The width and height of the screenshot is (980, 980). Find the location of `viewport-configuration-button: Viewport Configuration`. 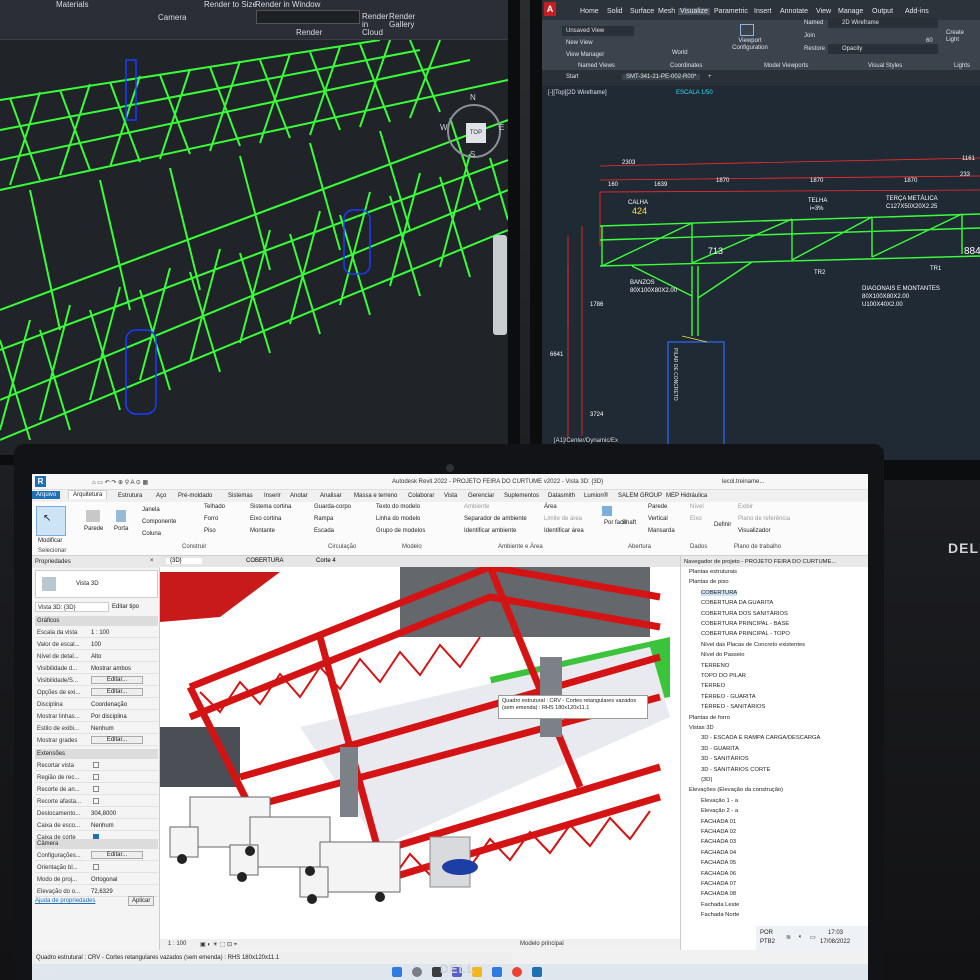

viewport-configuration-button: Viewport Configuration is located at coordinates (750, 45).